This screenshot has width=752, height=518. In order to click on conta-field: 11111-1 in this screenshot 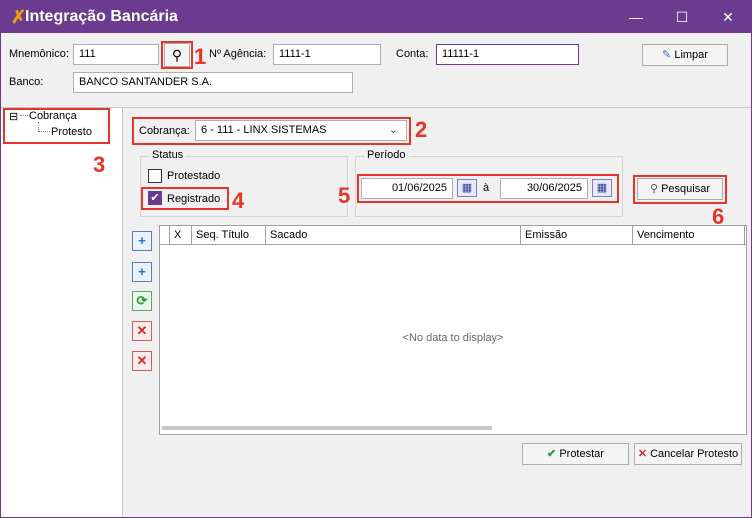, I will do `click(507, 54)`.